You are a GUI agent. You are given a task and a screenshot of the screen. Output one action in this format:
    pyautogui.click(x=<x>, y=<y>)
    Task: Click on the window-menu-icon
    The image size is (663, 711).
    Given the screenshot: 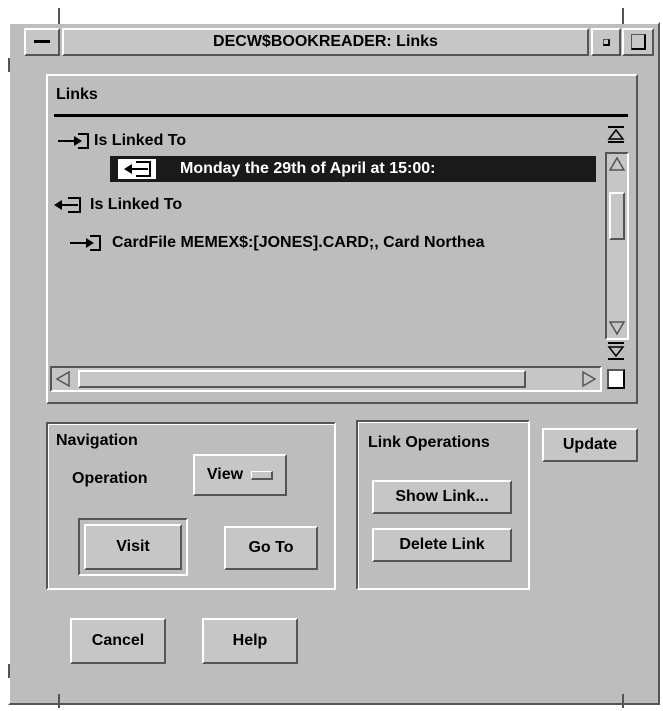 What is the action you would take?
    pyautogui.click(x=42, y=41)
    